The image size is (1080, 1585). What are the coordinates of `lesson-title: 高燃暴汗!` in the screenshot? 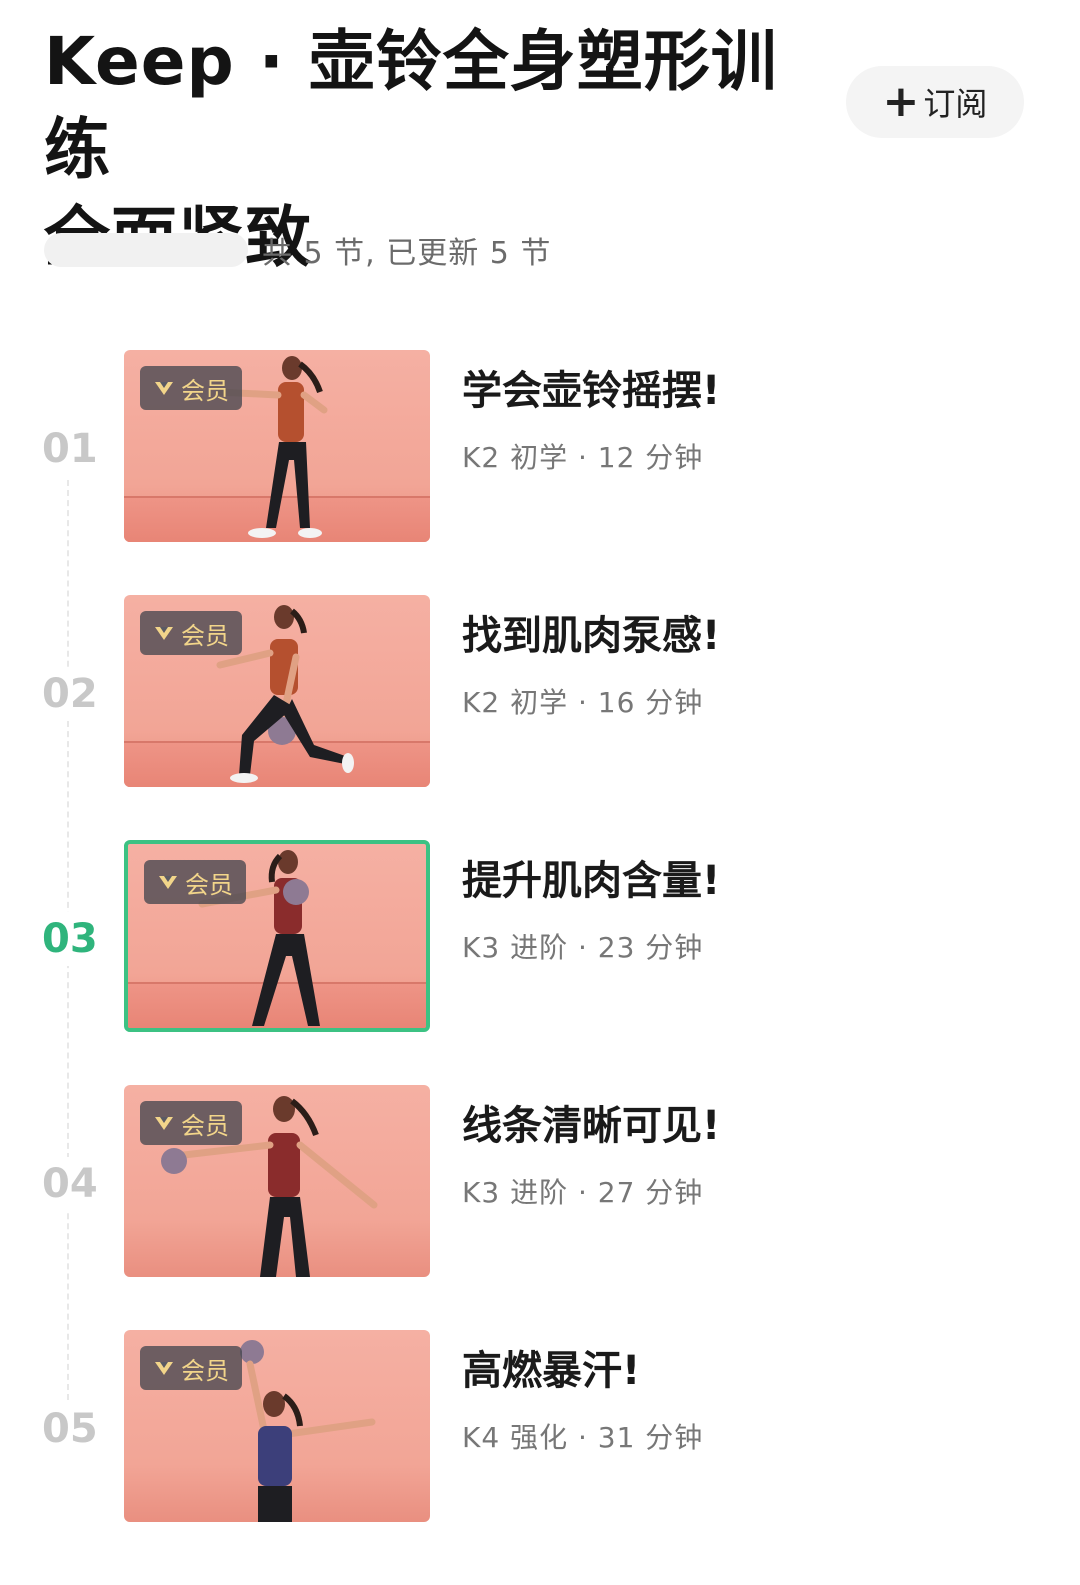 It's located at (551, 1371).